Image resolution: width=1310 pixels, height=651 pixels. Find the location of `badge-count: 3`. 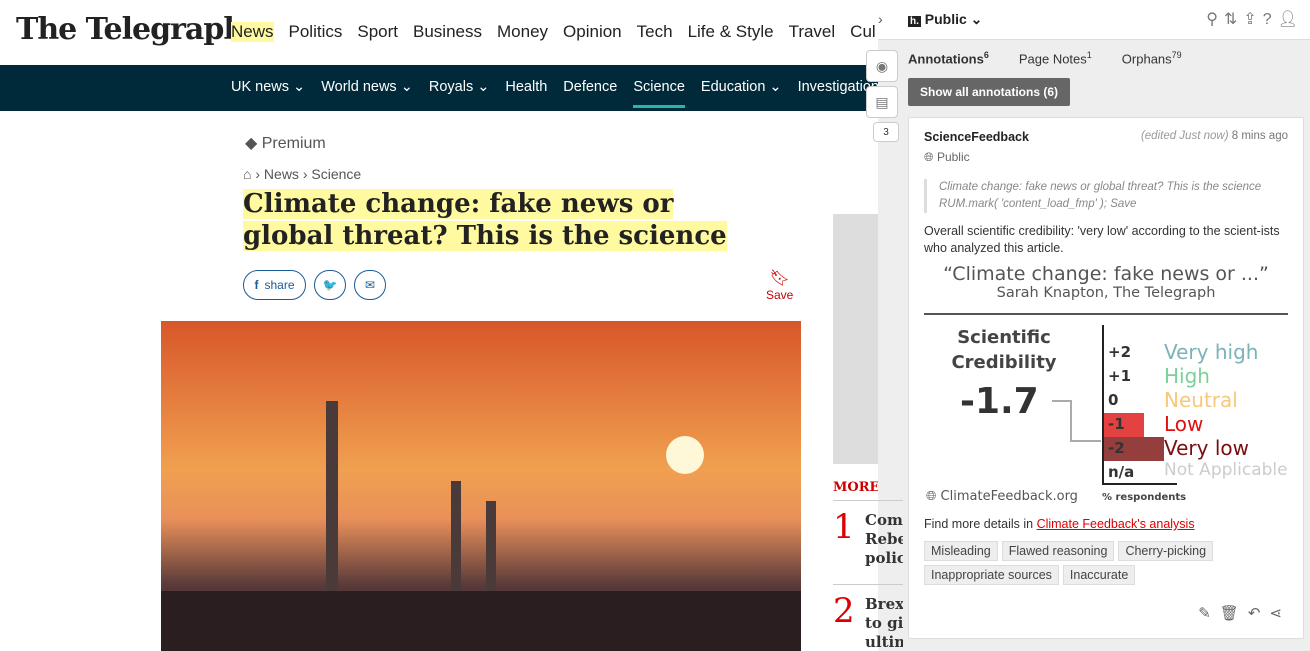

badge-count: 3 is located at coordinates (886, 132).